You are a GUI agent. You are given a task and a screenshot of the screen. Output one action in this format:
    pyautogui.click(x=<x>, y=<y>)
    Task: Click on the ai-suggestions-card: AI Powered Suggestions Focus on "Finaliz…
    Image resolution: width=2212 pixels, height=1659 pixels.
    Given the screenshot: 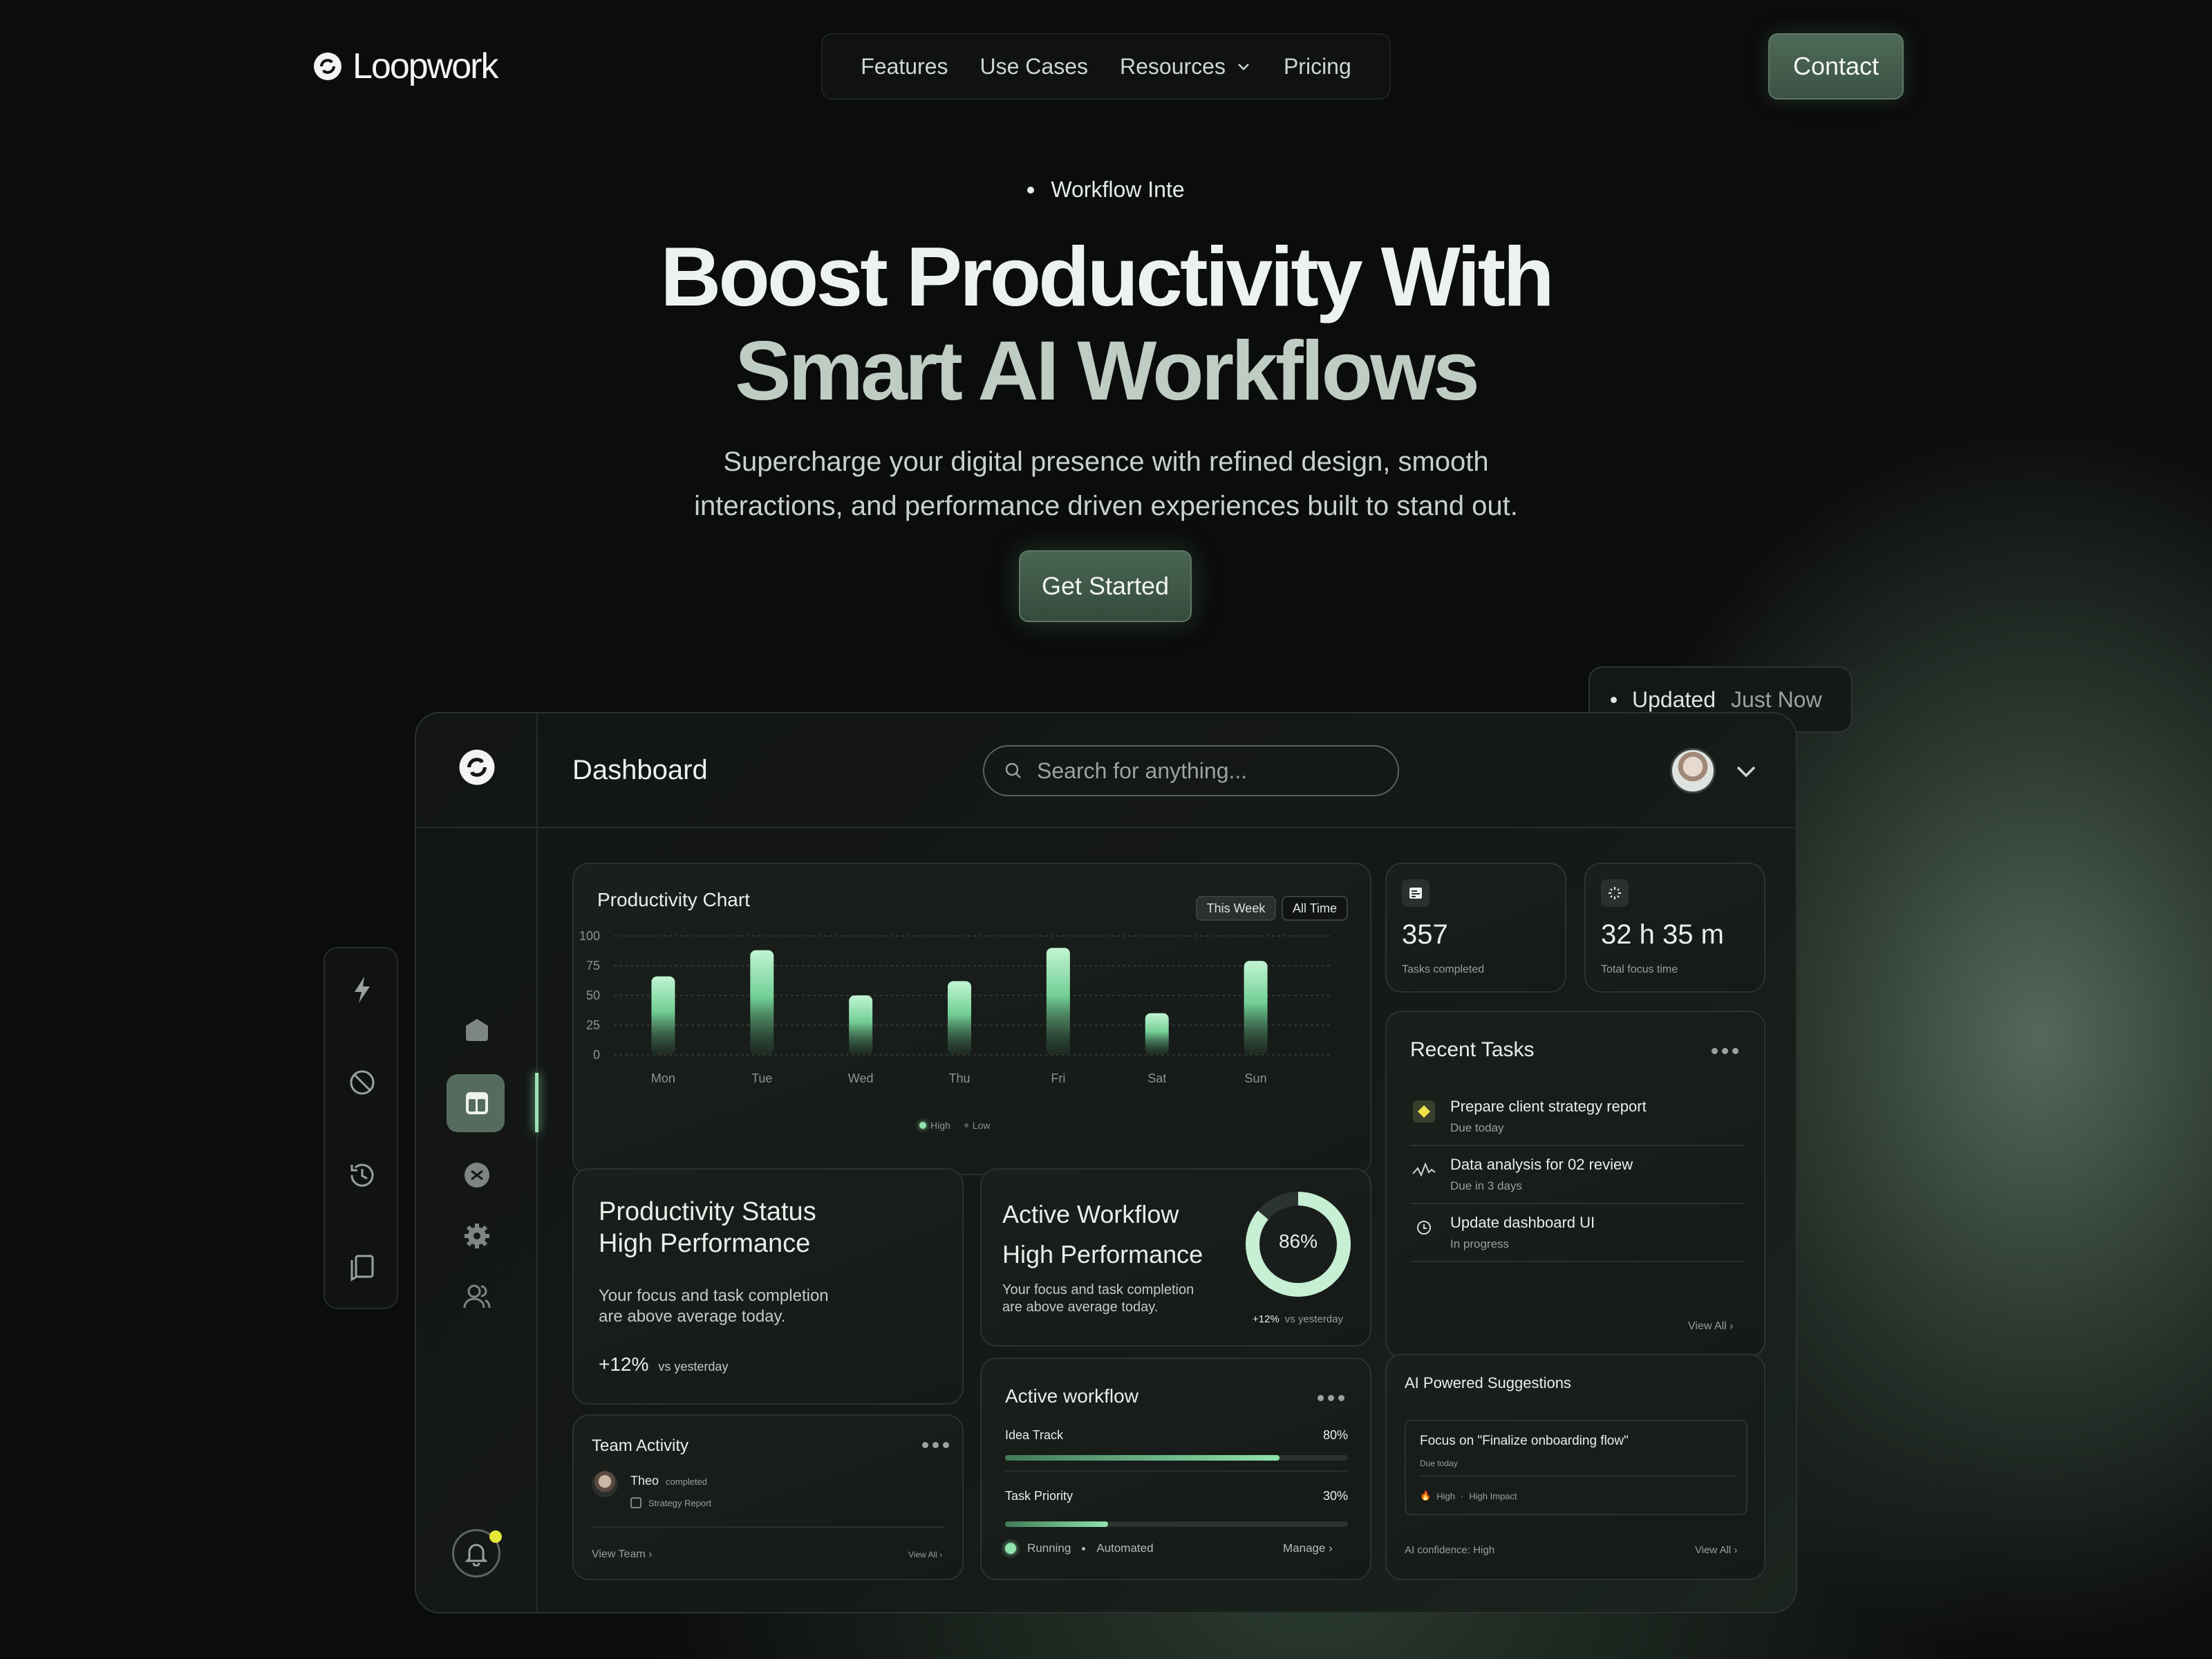 What is the action you would take?
    pyautogui.click(x=1575, y=1466)
    